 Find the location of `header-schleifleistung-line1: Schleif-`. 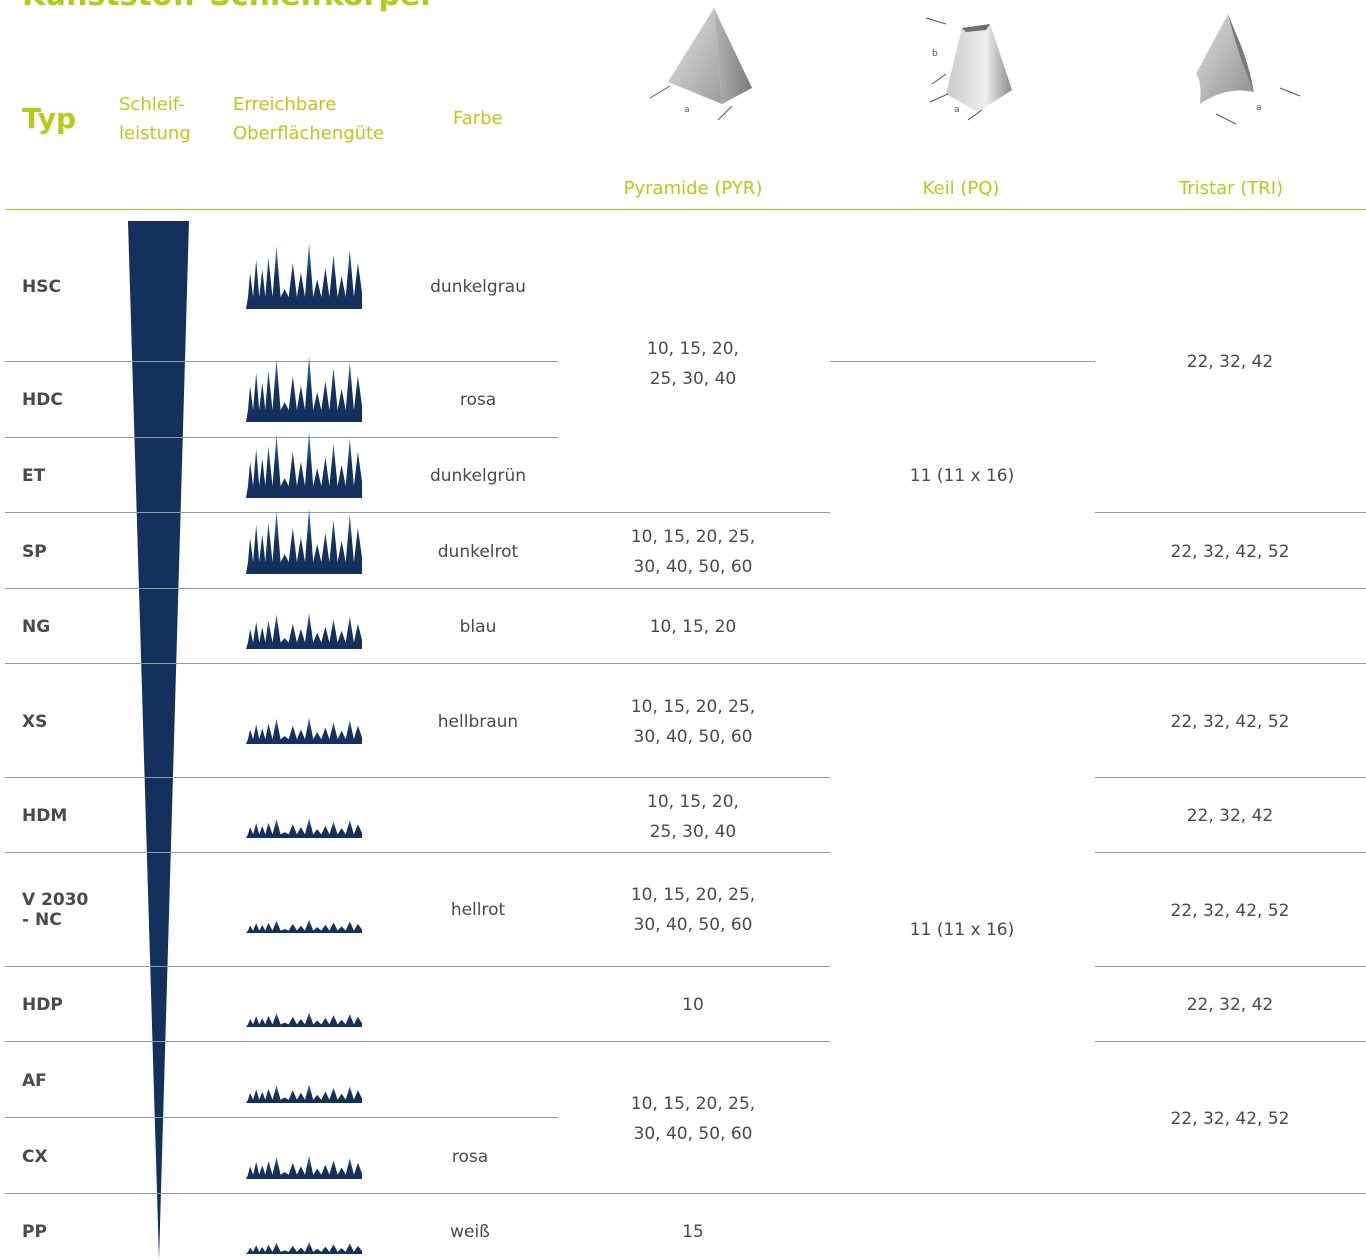

header-schleifleistung-line1: Schleif- is located at coordinates (152, 104).